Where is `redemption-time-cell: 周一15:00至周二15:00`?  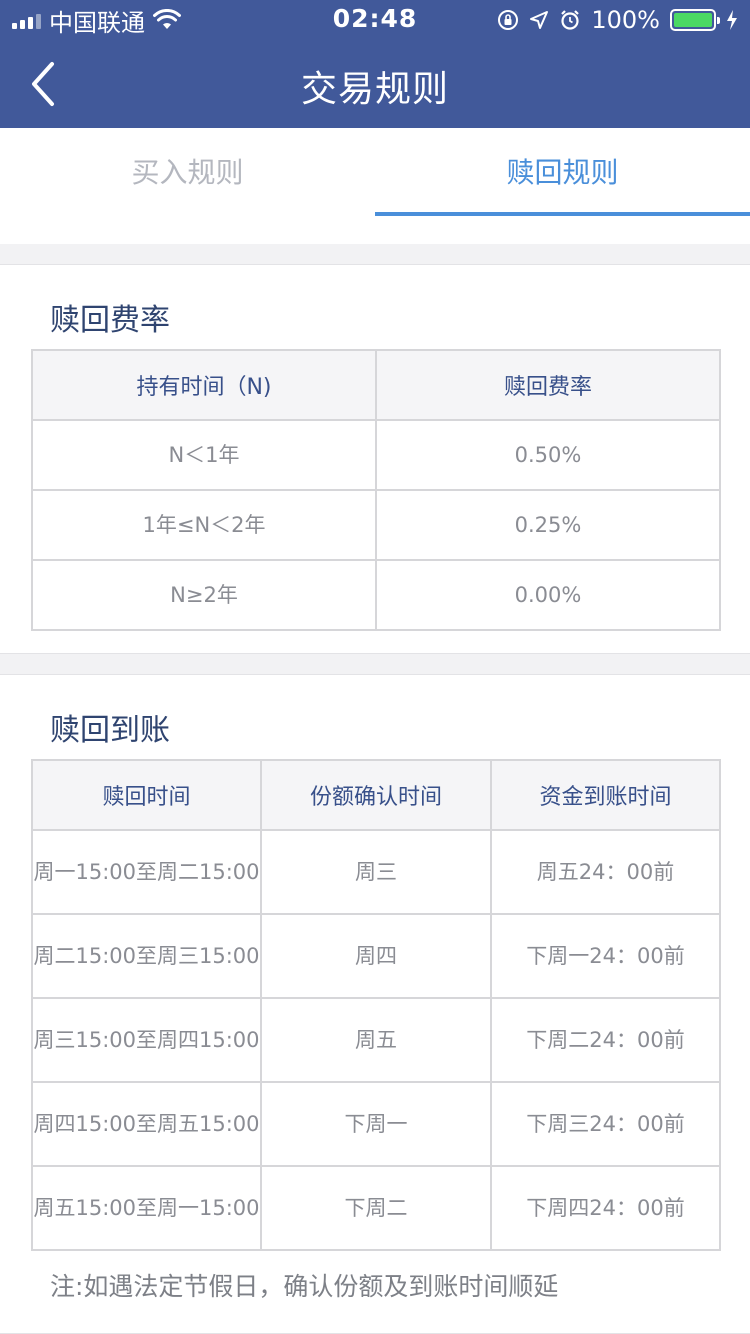 redemption-time-cell: 周一15:00至周二15:00 is located at coordinates (146, 872).